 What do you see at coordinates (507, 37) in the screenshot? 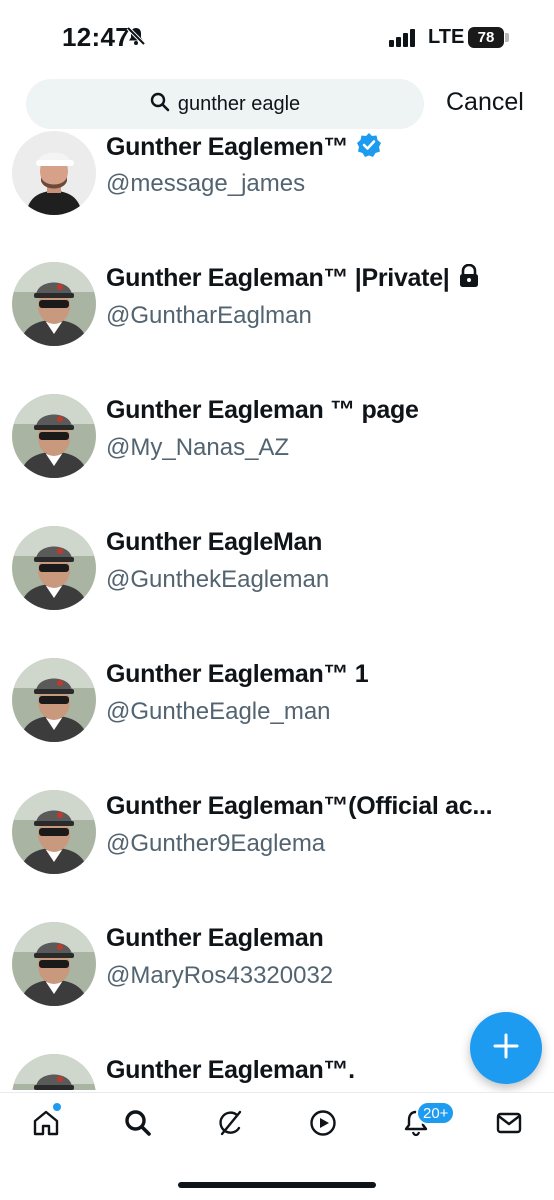
I see `battery-tip` at bounding box center [507, 37].